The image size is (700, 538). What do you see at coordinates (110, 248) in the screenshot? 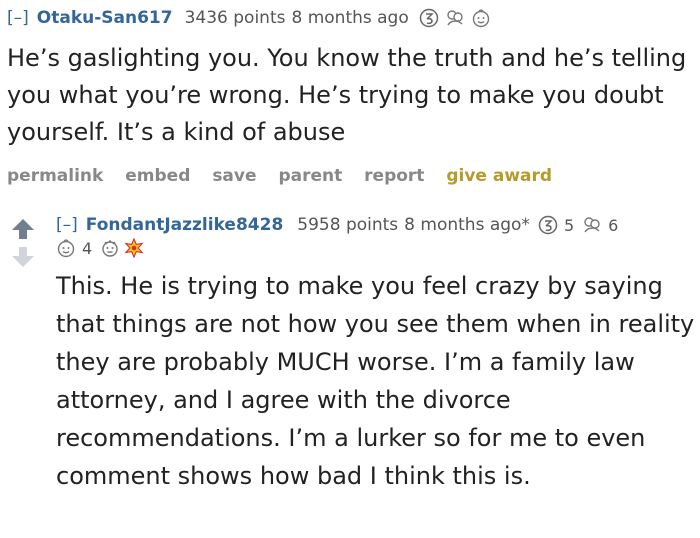
I see `helpful-award-icon` at bounding box center [110, 248].